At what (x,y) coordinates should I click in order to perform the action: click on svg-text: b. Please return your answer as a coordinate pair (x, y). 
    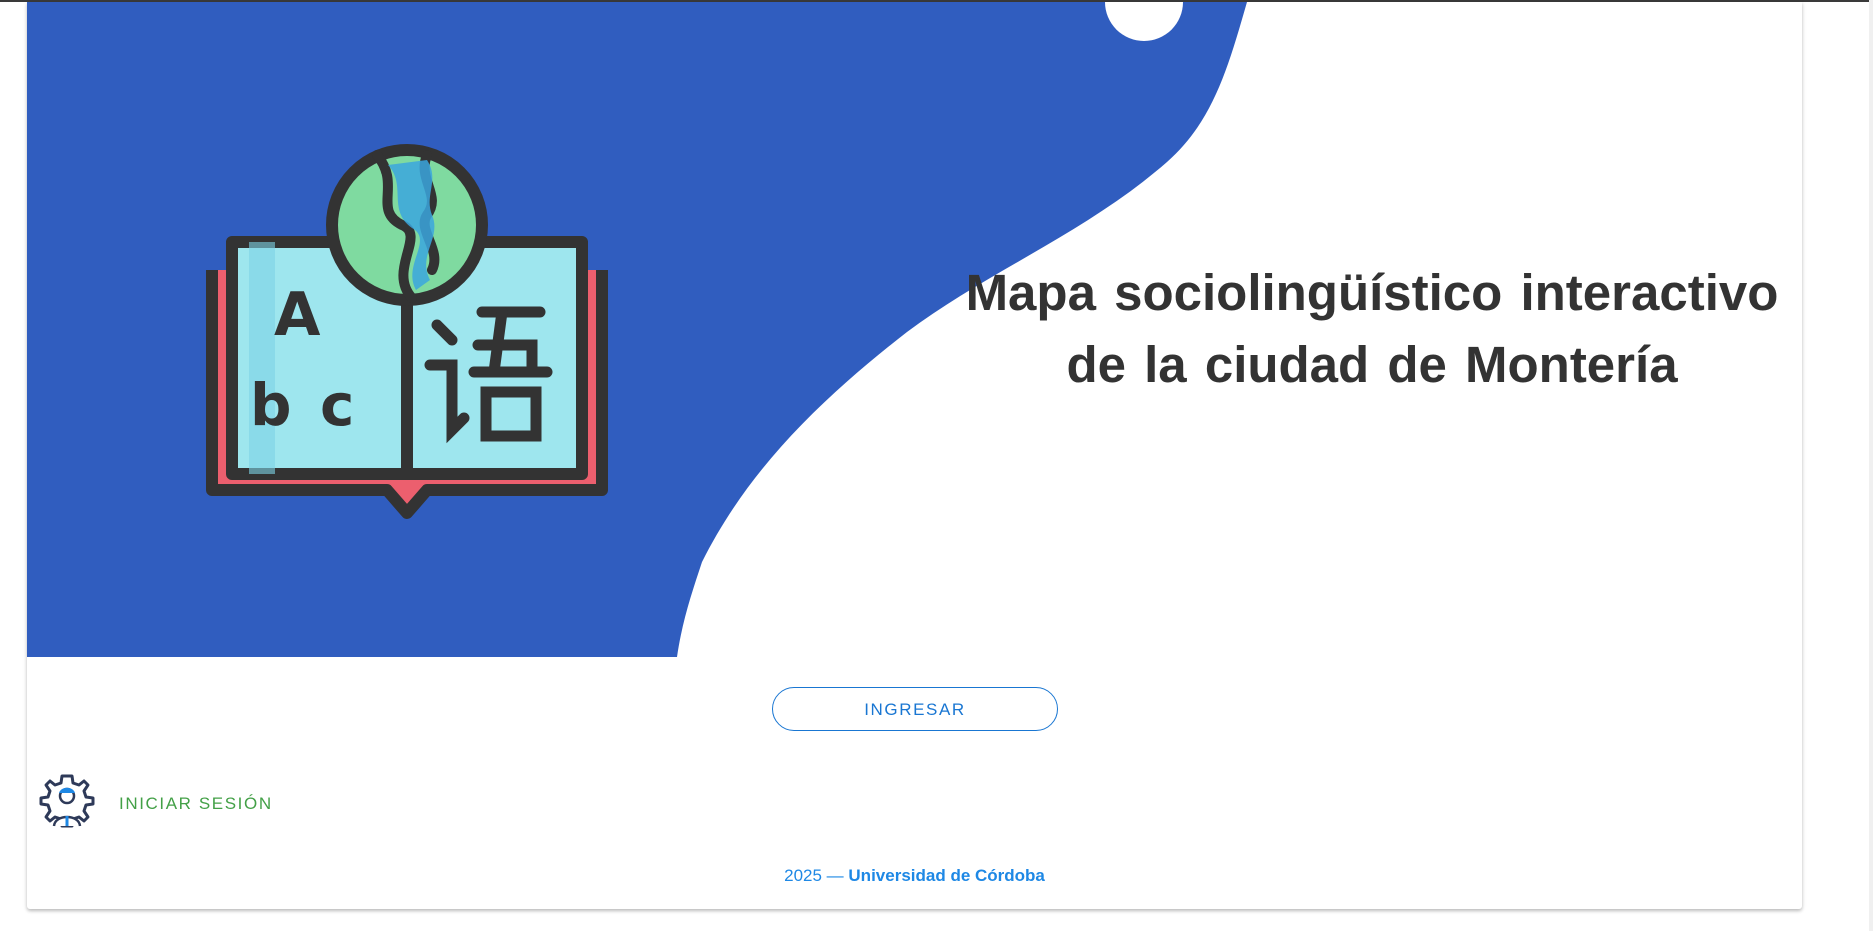
    Looking at the image, I should click on (271, 405).